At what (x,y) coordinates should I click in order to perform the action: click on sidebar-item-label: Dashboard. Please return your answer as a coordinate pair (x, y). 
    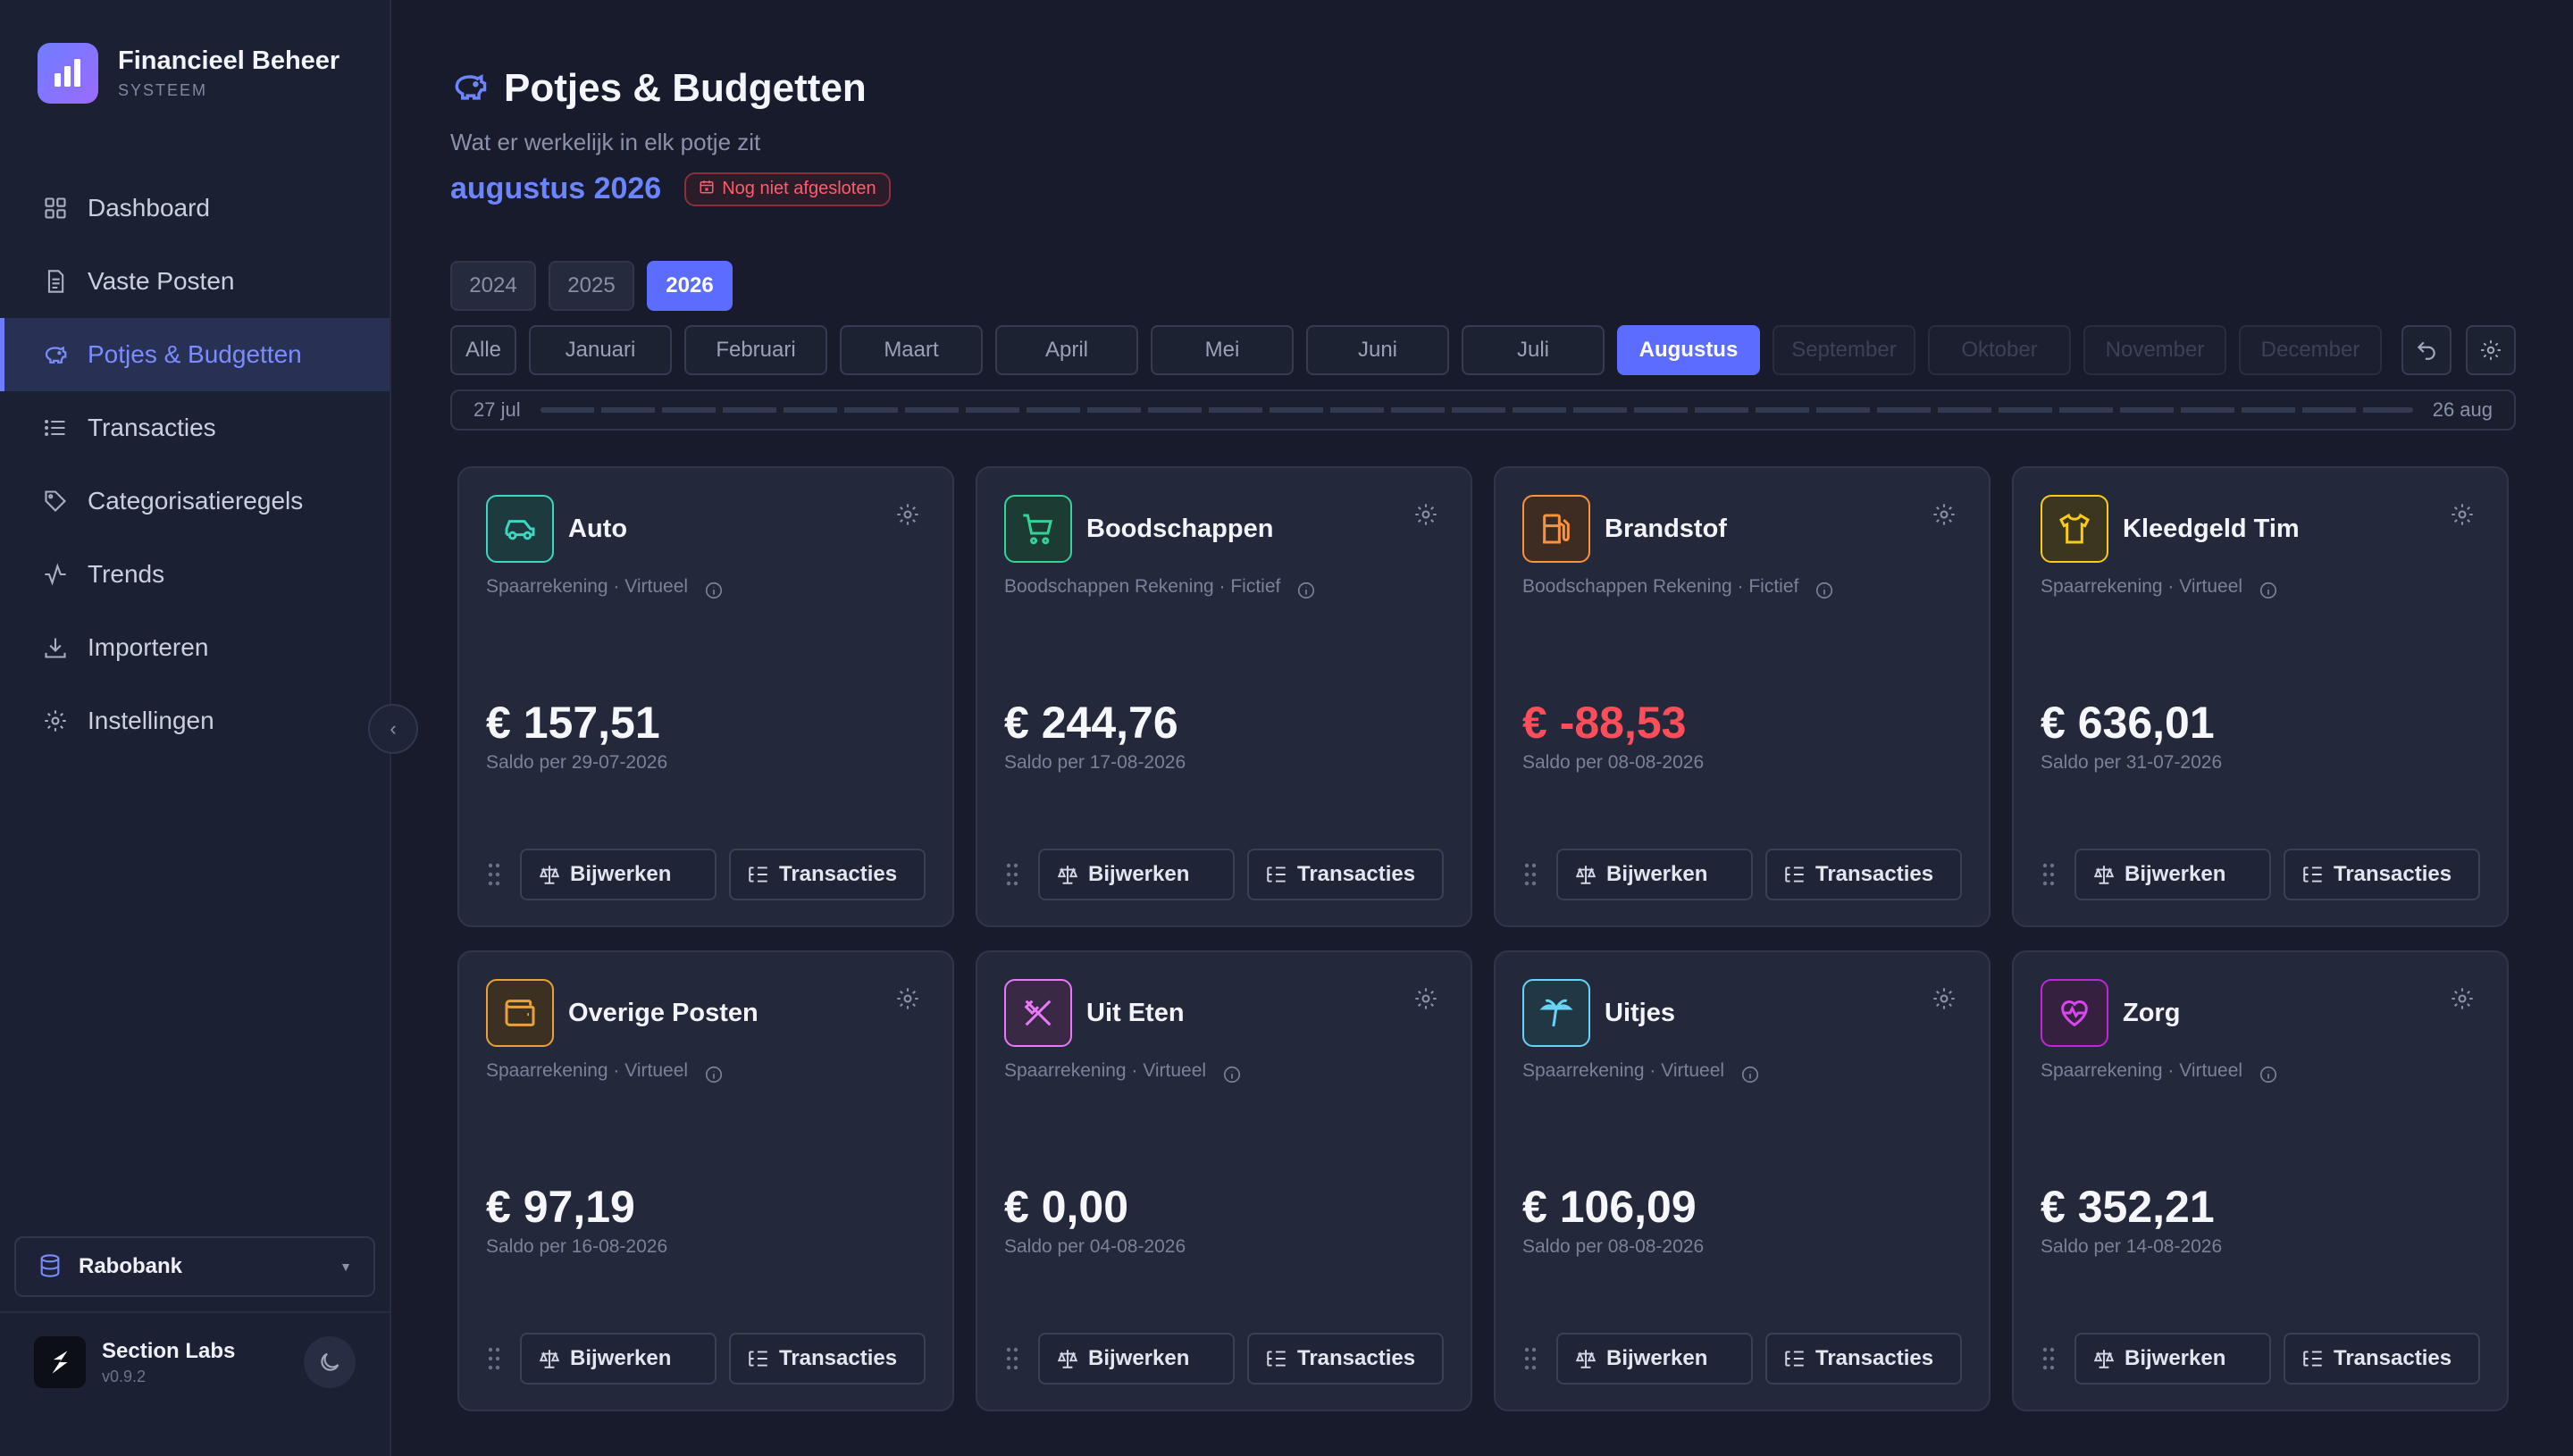
    Looking at the image, I should click on (149, 208).